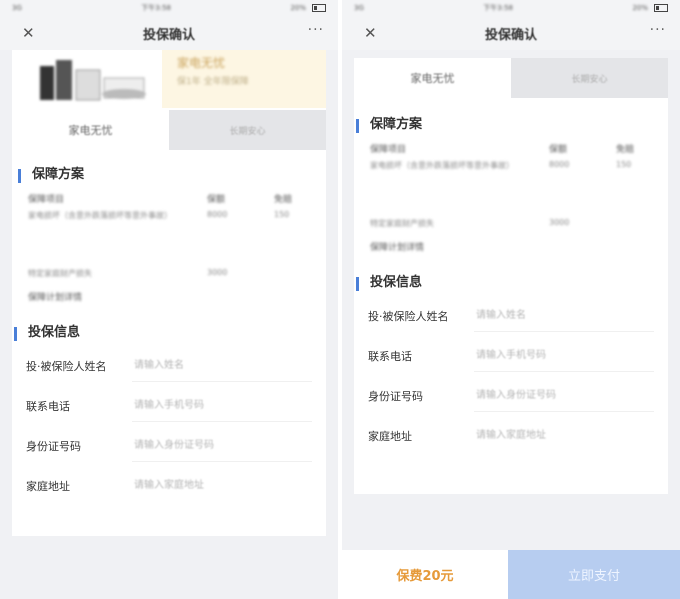 Image resolution: width=680 pixels, height=599 pixels. I want to click on payment-bar: 保费20元 立即支付, so click(511, 574).